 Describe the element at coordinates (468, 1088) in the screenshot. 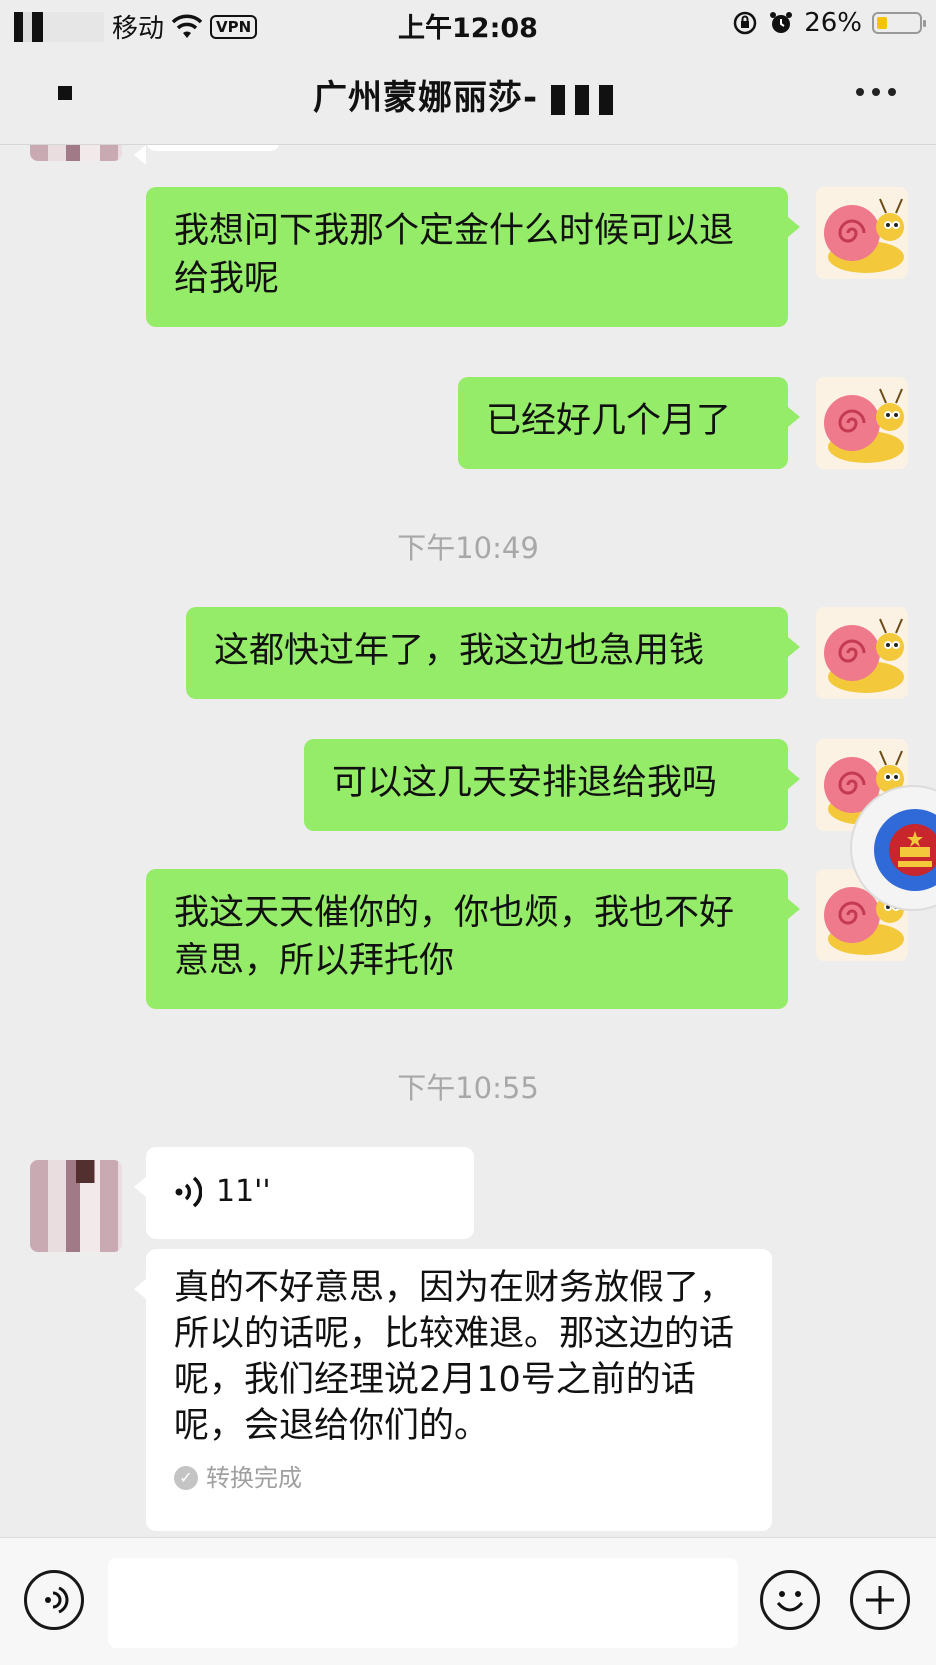

I see `timestamp: 下午10:55` at that location.